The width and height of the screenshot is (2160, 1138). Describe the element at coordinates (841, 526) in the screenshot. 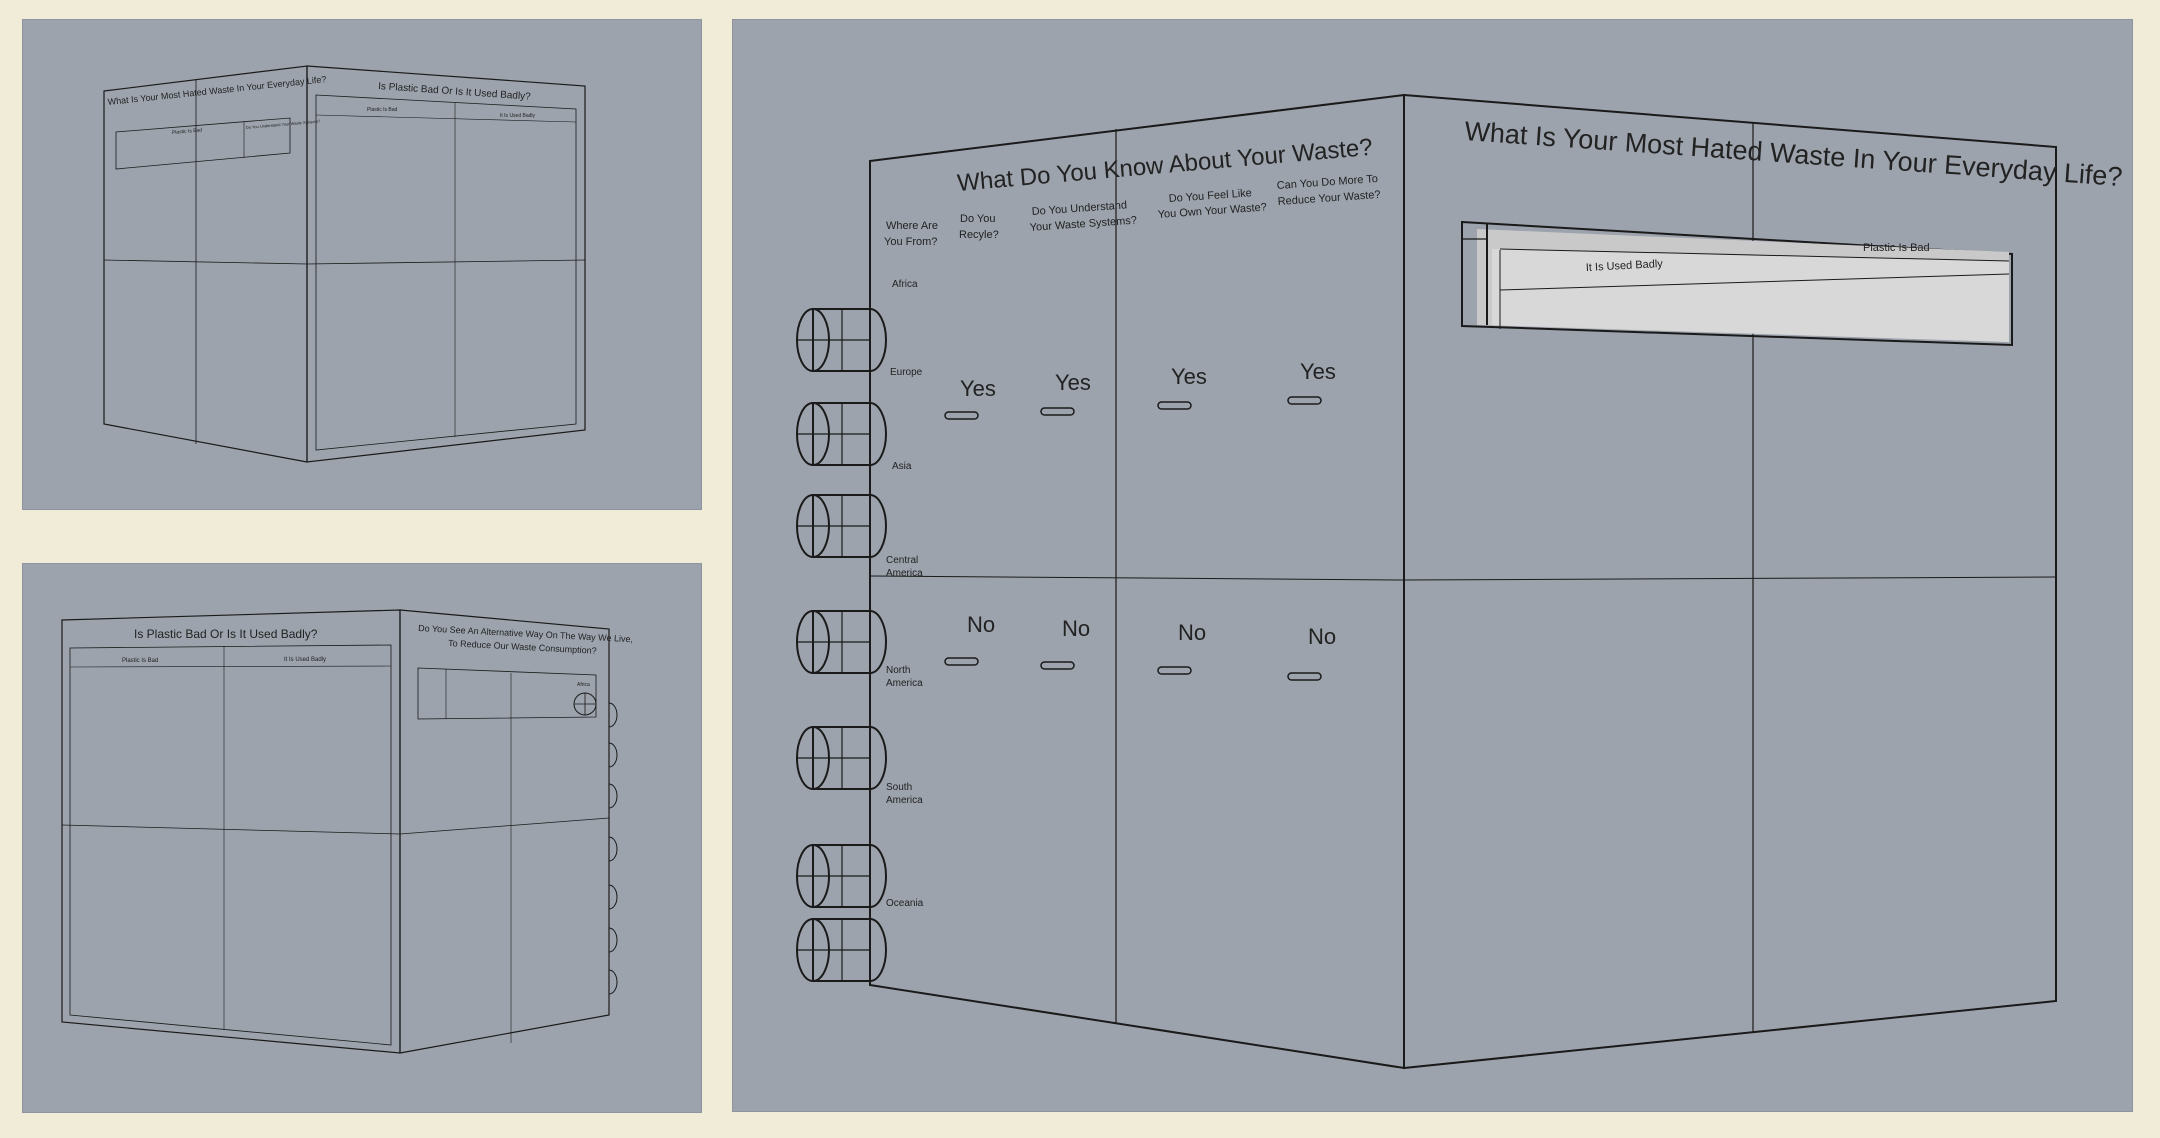

I see `knob-asia` at that location.